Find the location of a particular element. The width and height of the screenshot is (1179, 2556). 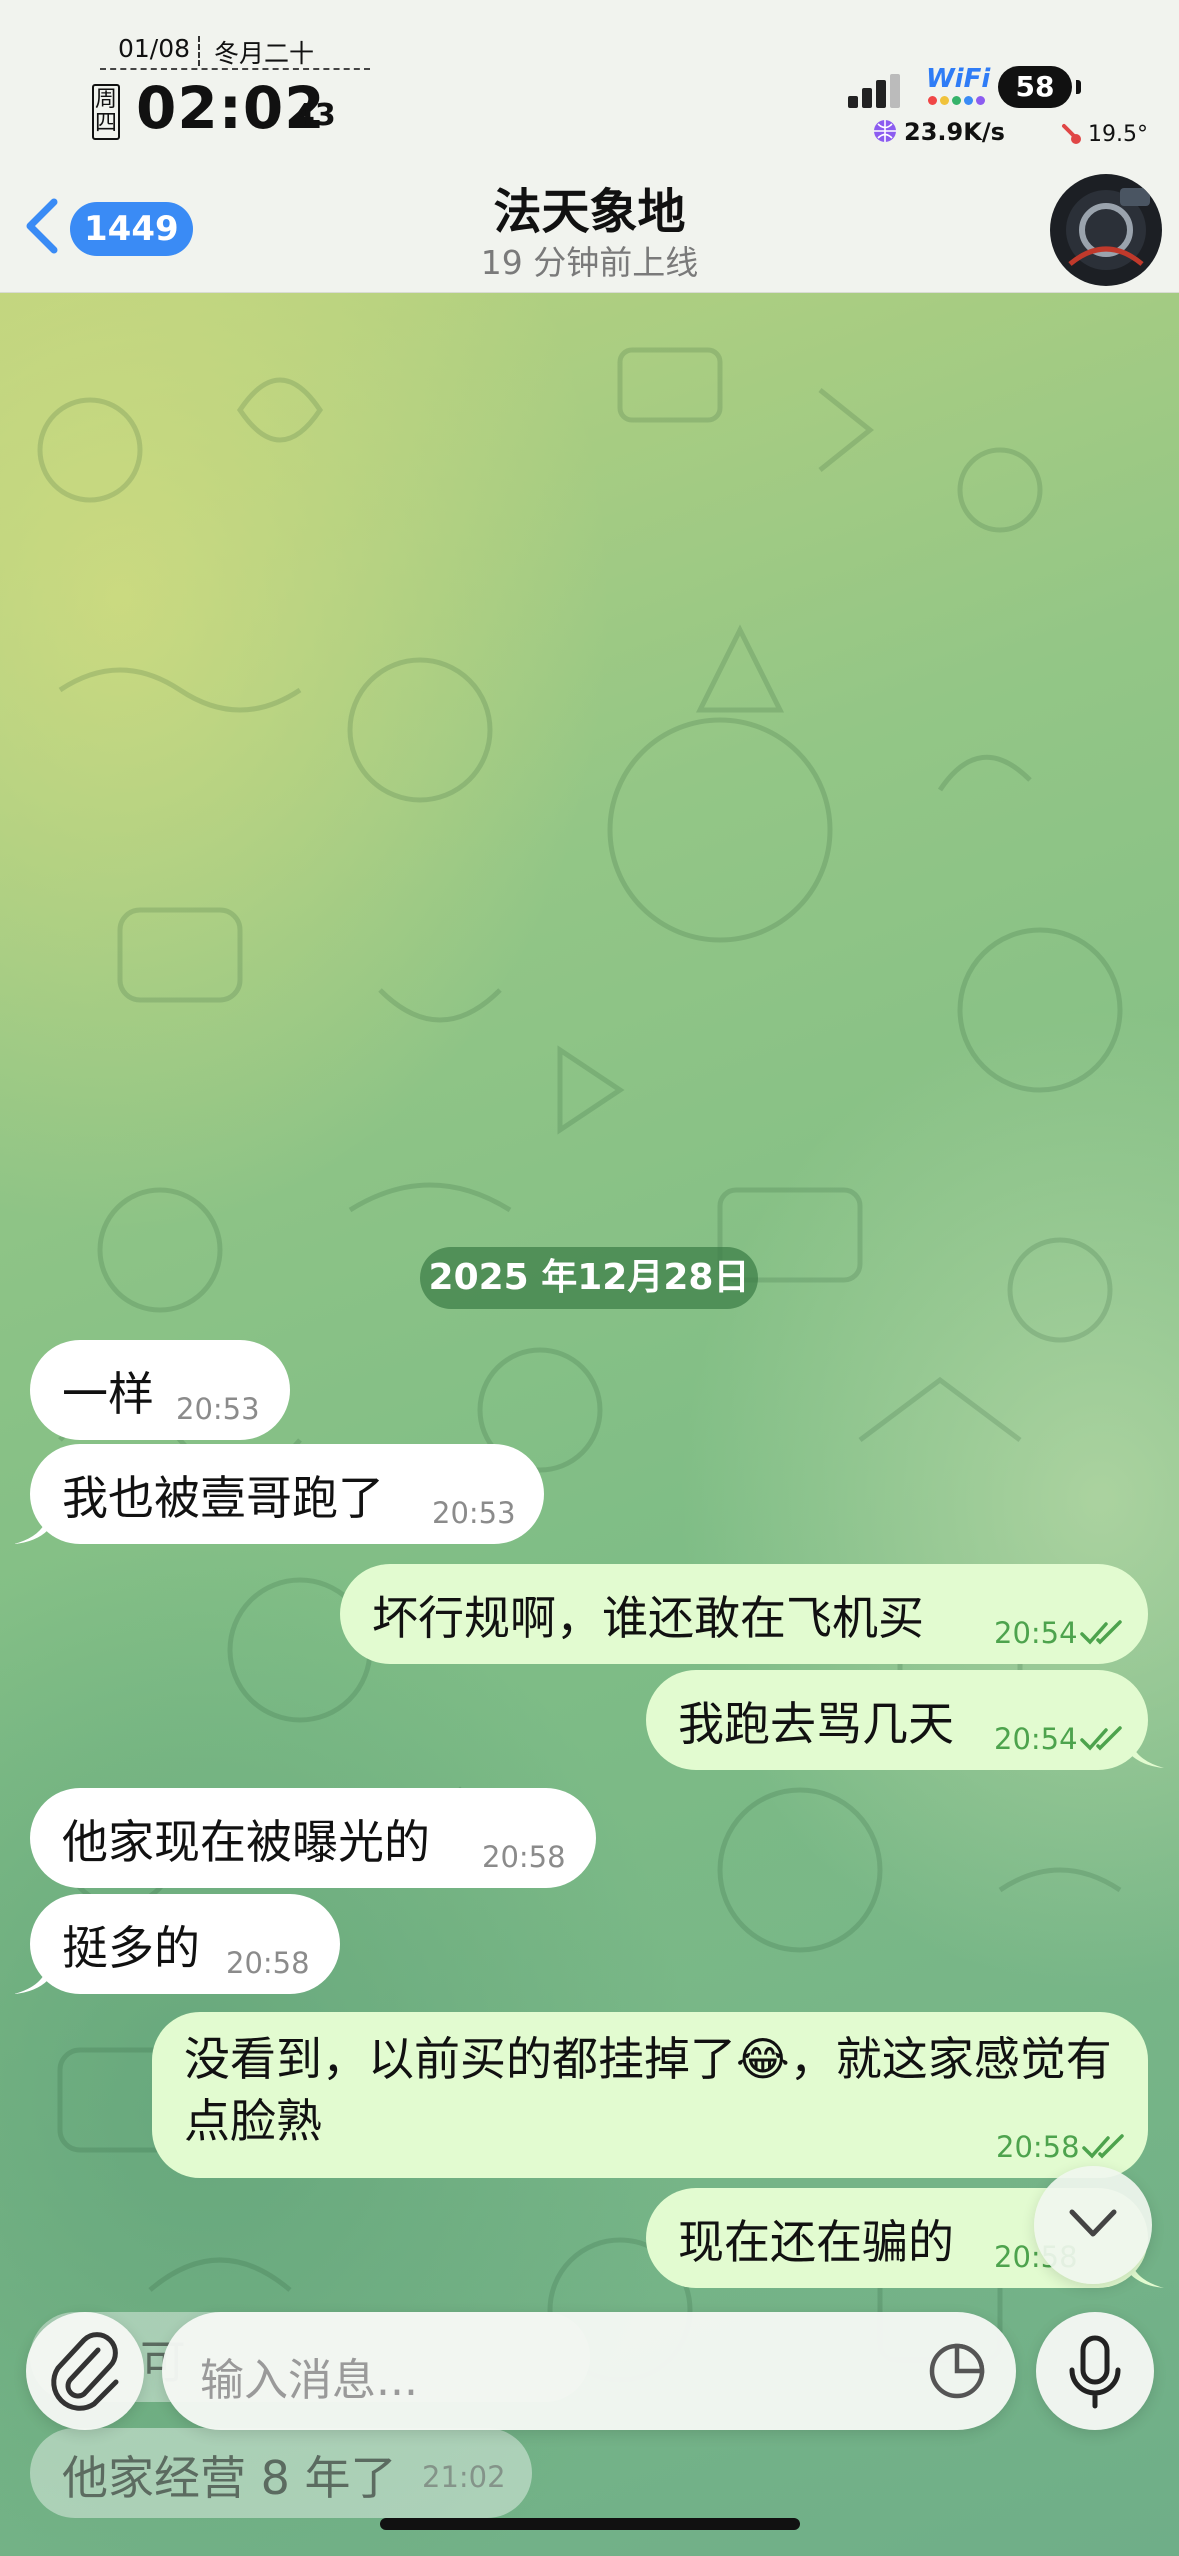

outgoing-message: 我跑去骂几天 20:54 is located at coordinates (897, 1720).